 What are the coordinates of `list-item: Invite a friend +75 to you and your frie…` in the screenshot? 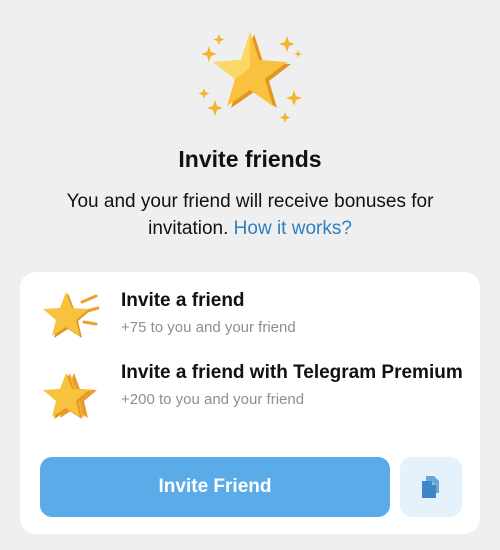 It's located at (250, 319).